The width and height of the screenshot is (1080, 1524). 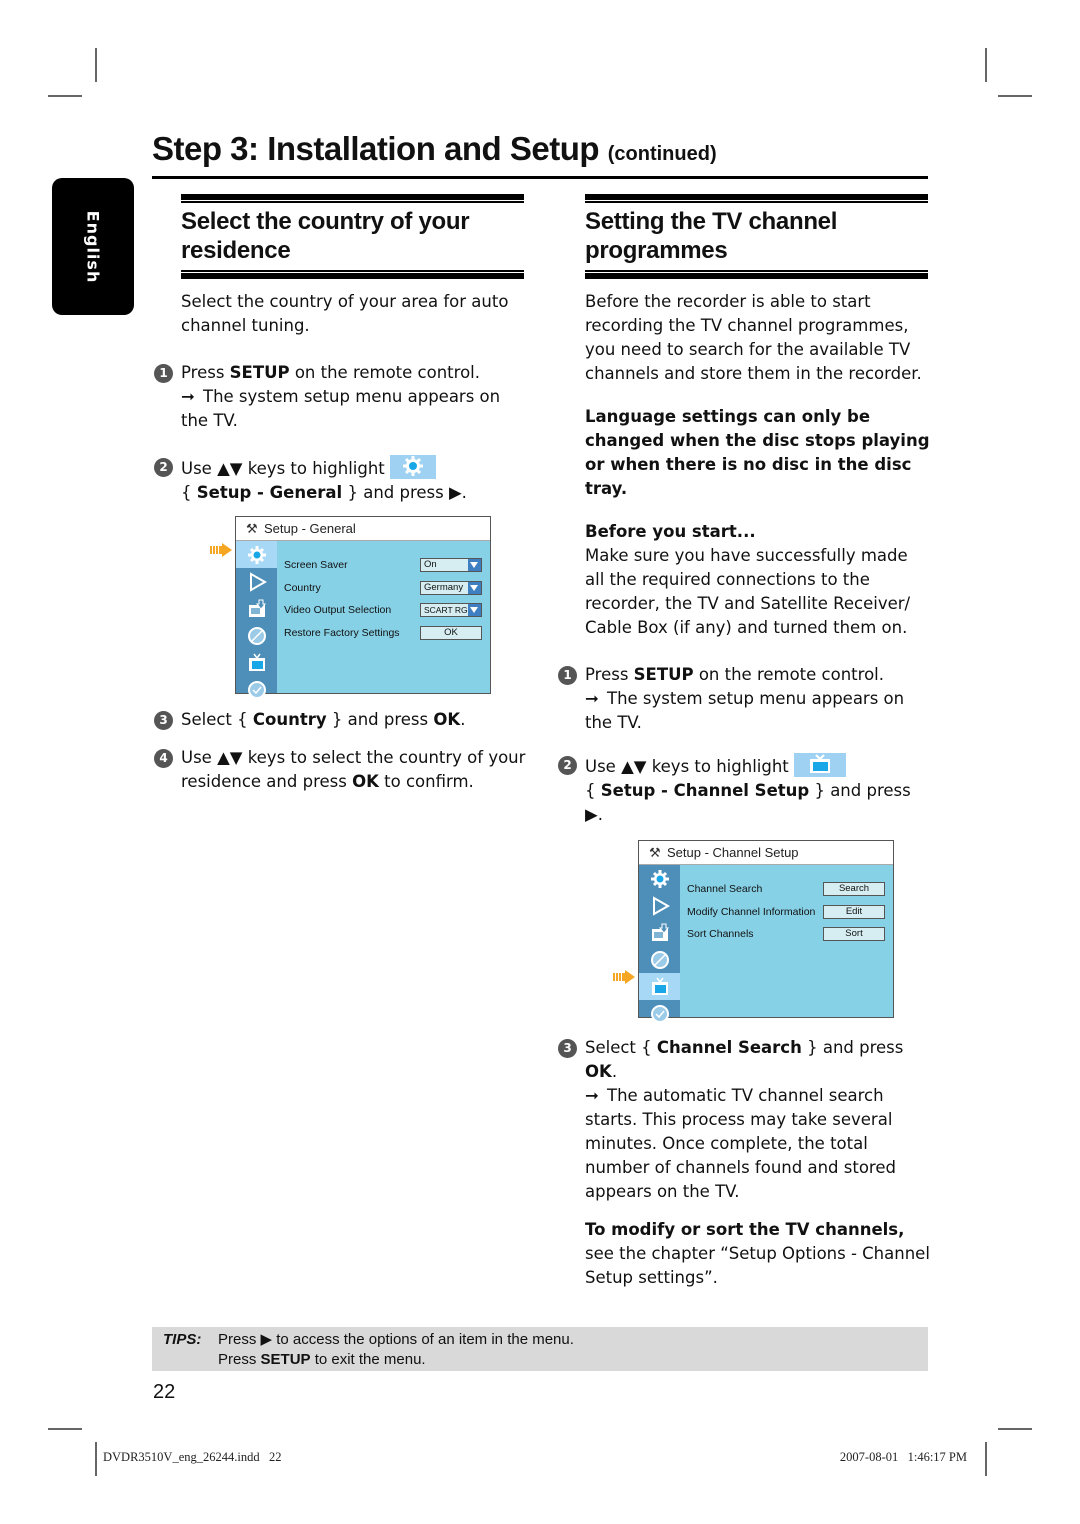 I want to click on heading-line: residence, so click(x=236, y=250).